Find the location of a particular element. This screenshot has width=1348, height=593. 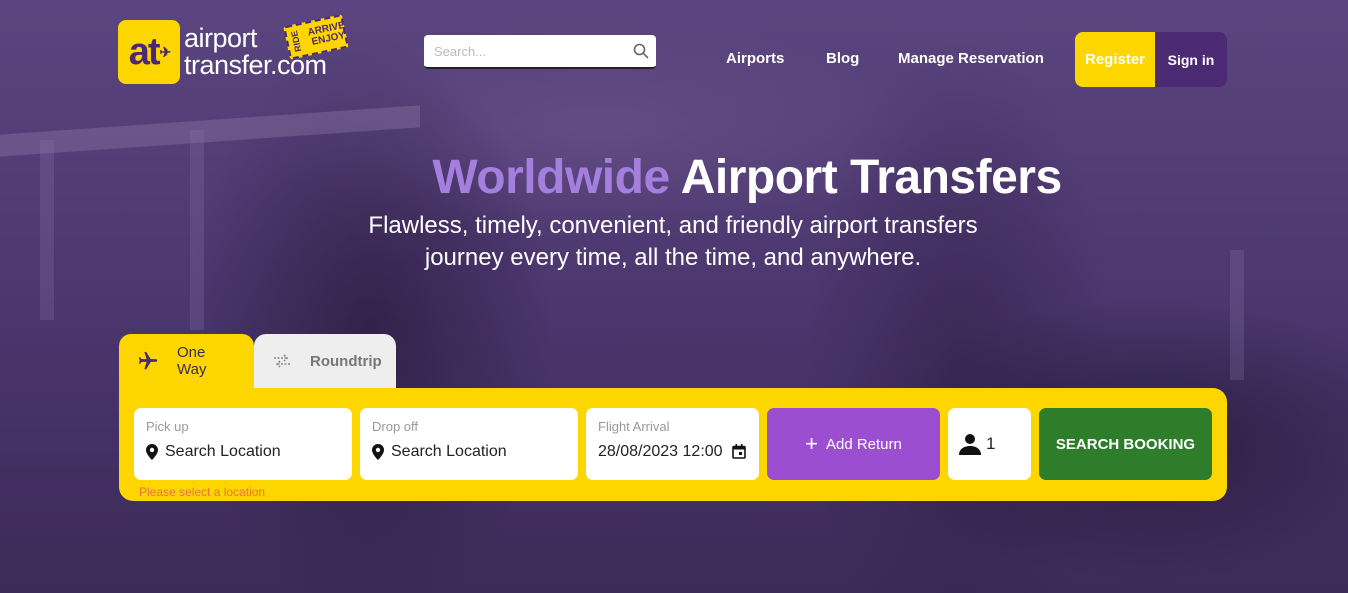

tab-one-way: One Way is located at coordinates (186, 361).